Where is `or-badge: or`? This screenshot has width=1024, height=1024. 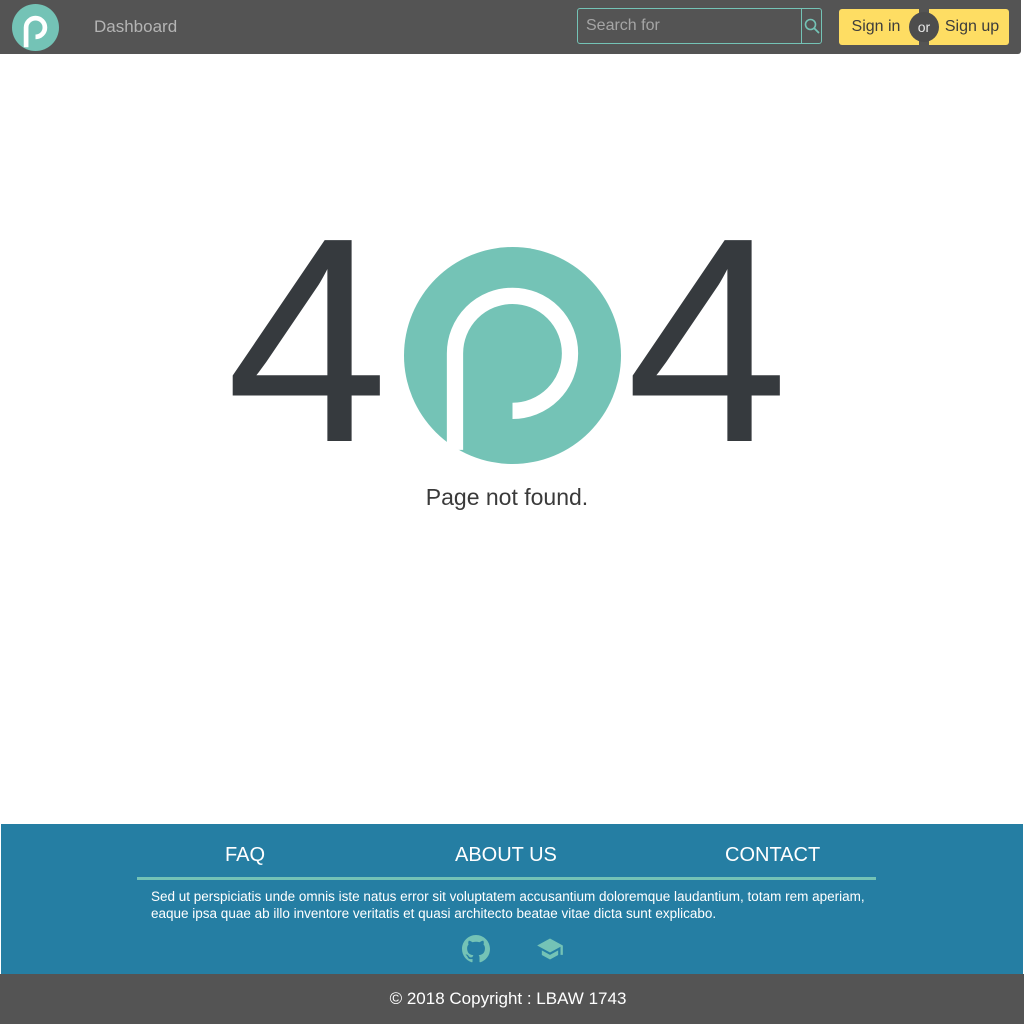
or-badge: or is located at coordinates (924, 27).